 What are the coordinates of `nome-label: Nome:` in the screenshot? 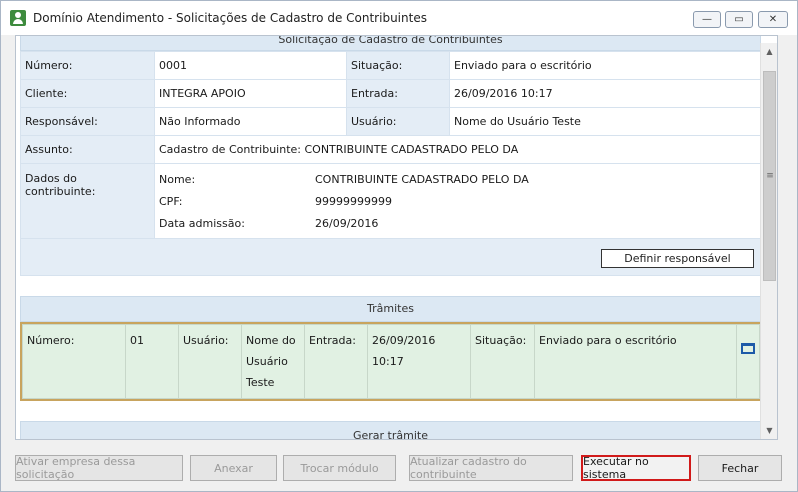 It's located at (177, 179).